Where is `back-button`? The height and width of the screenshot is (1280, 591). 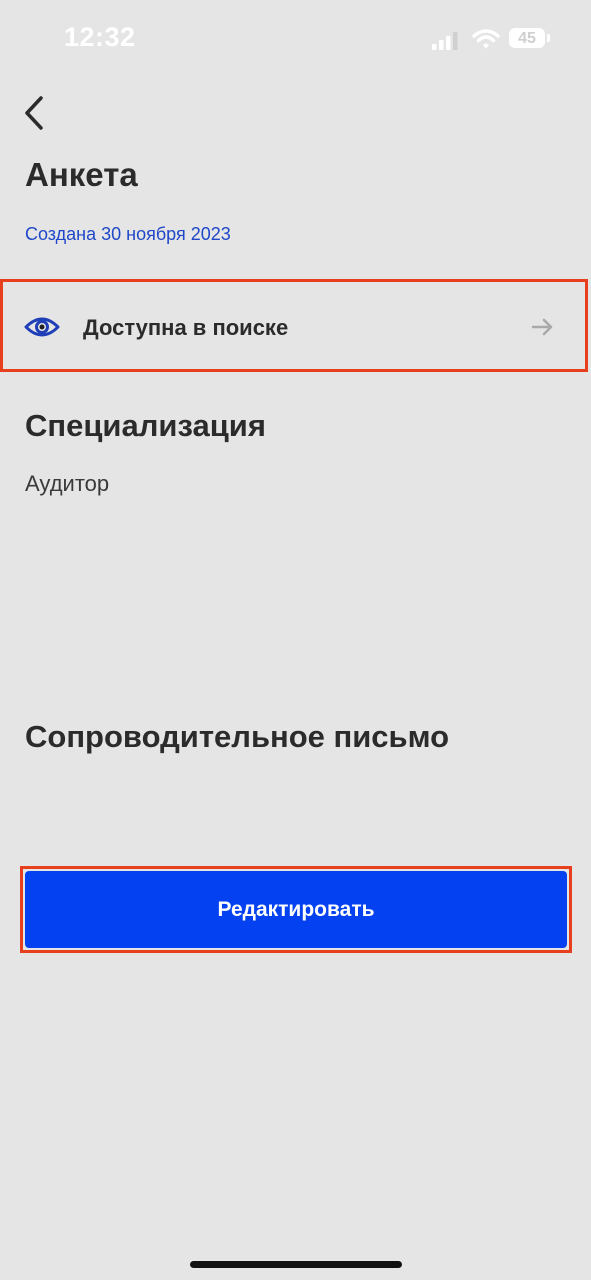 back-button is located at coordinates (38, 114).